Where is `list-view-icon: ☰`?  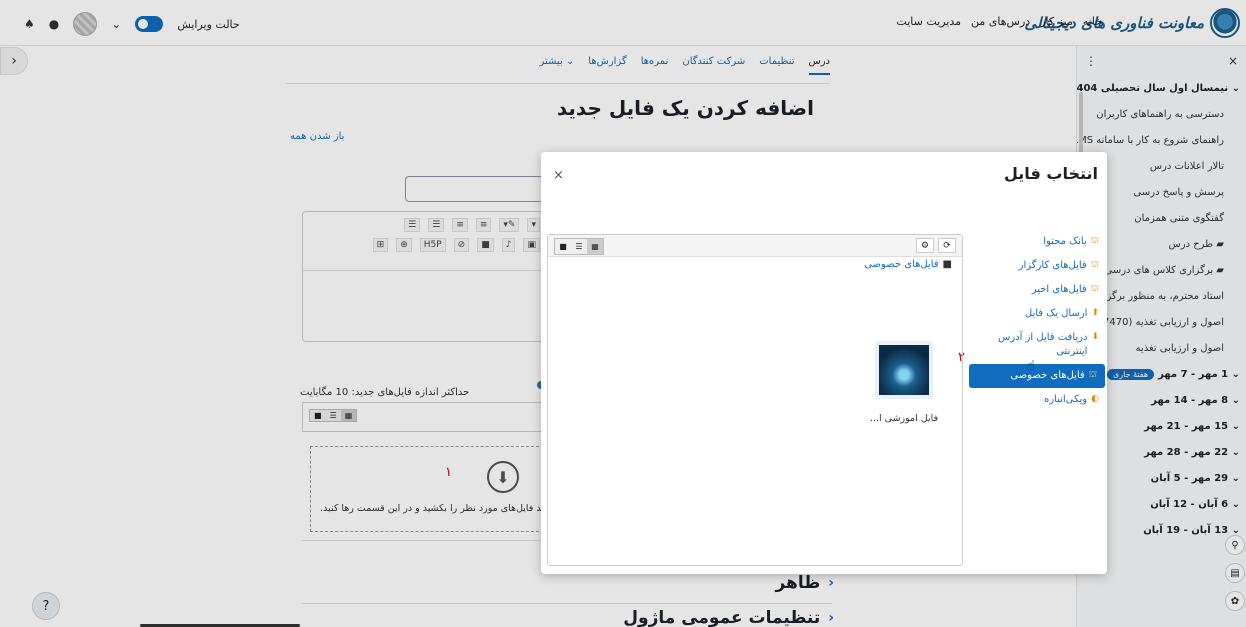
list-view-icon: ☰ is located at coordinates (579, 246).